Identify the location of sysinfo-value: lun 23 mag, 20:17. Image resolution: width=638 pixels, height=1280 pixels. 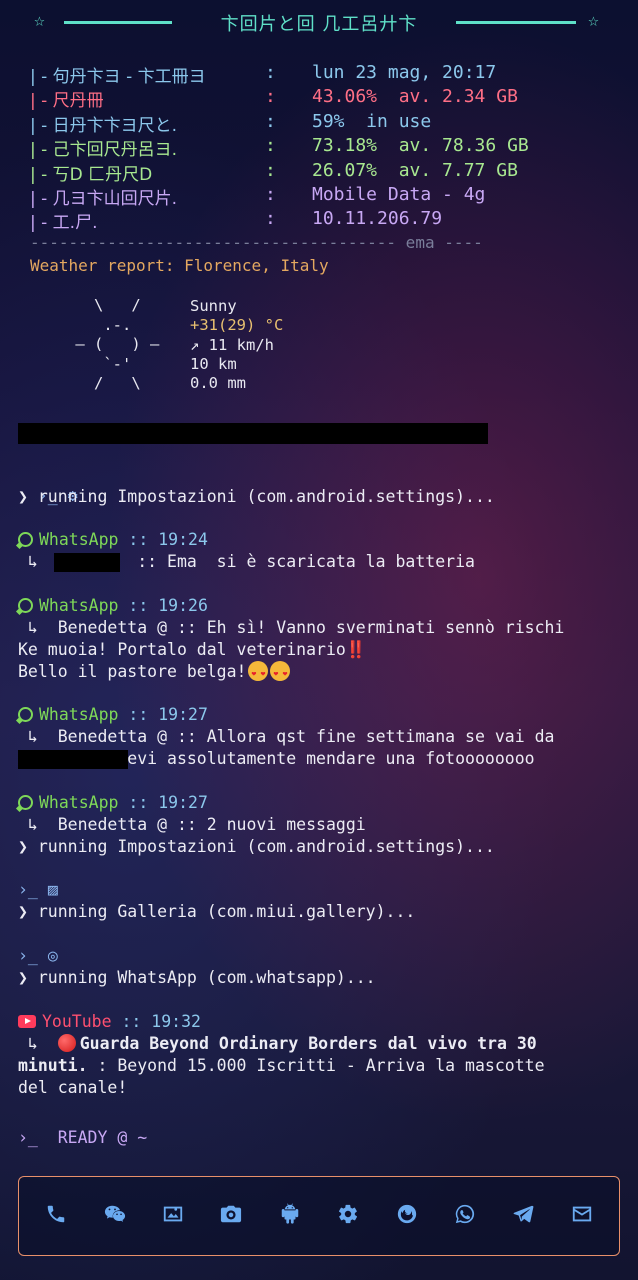
(404, 72).